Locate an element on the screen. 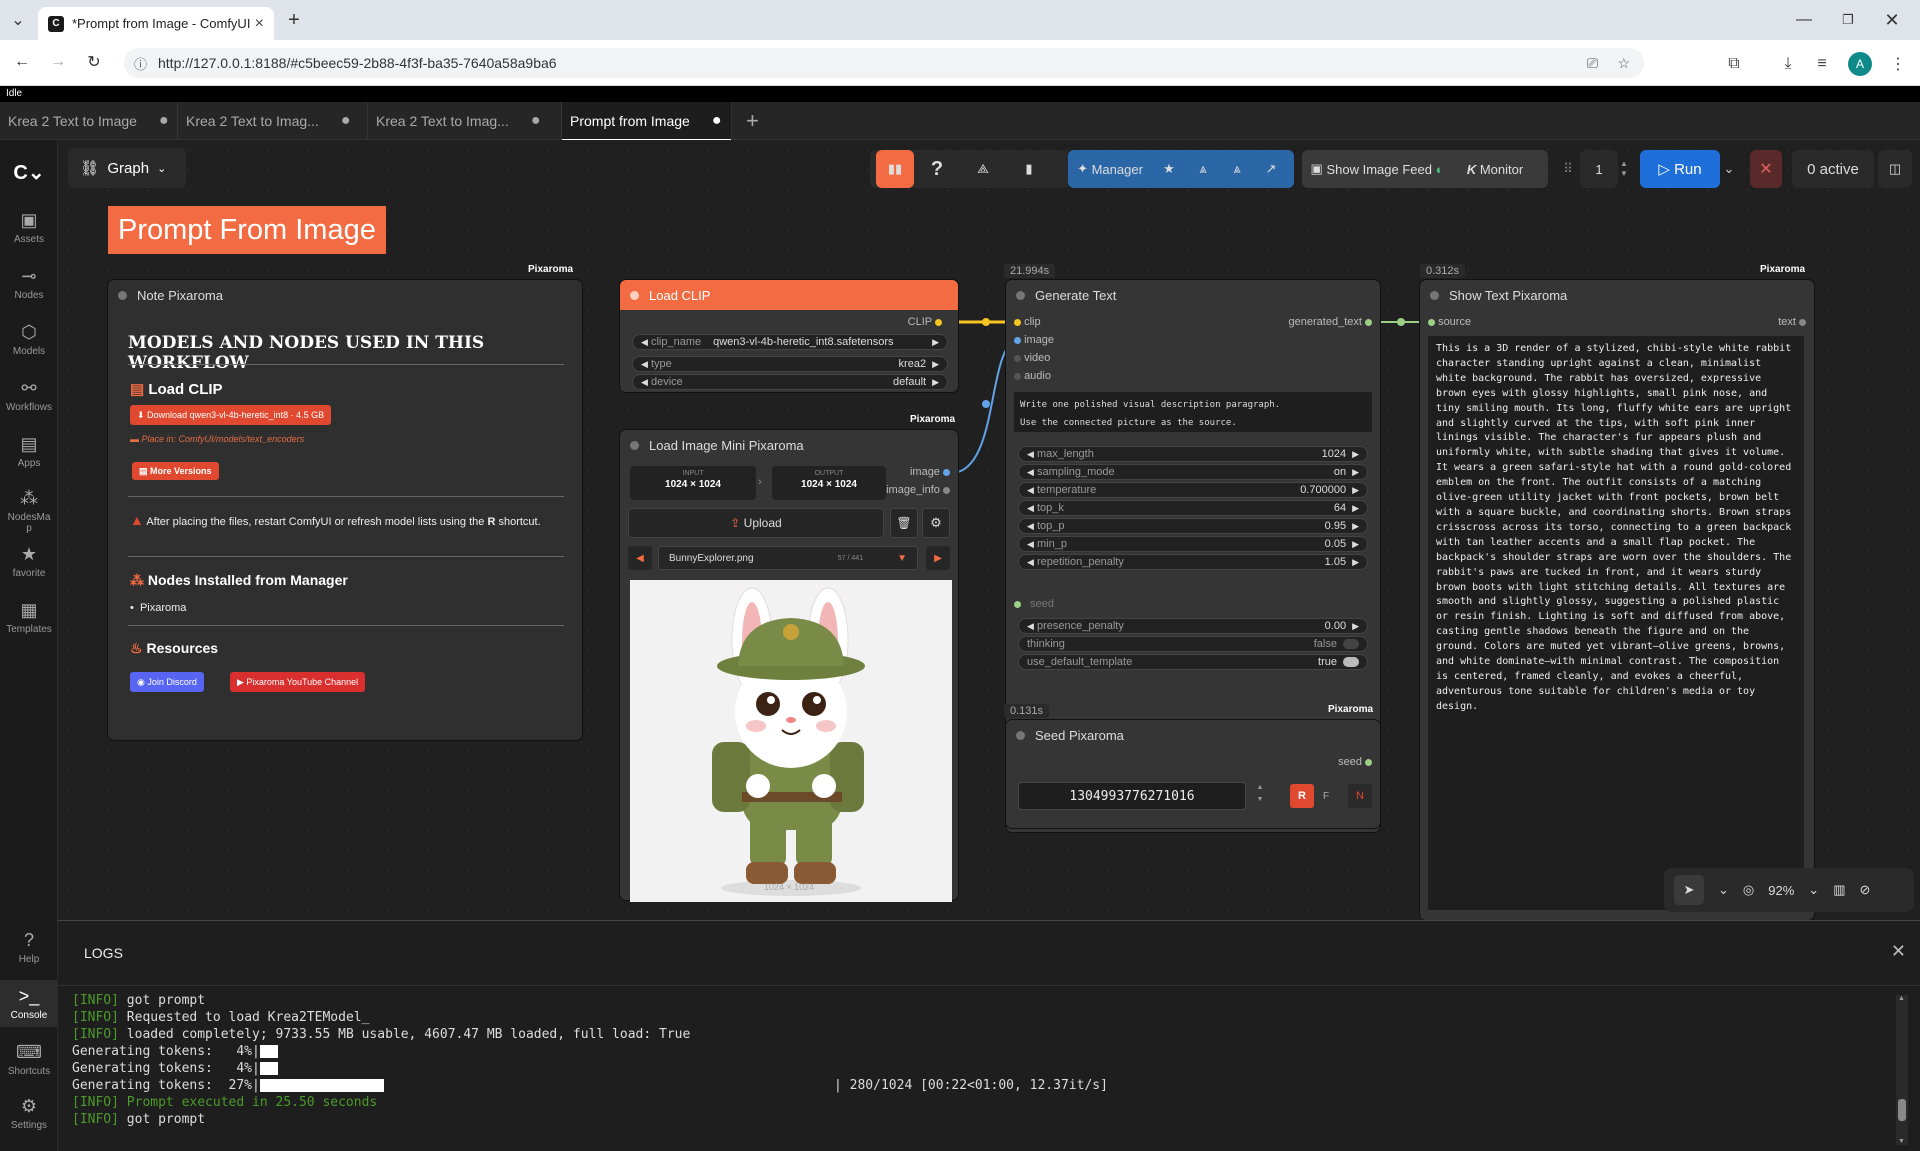 The image size is (1920, 1151). sidebar-item-nodes-manager: ⁂ NodesMa p is located at coordinates (29, 511).